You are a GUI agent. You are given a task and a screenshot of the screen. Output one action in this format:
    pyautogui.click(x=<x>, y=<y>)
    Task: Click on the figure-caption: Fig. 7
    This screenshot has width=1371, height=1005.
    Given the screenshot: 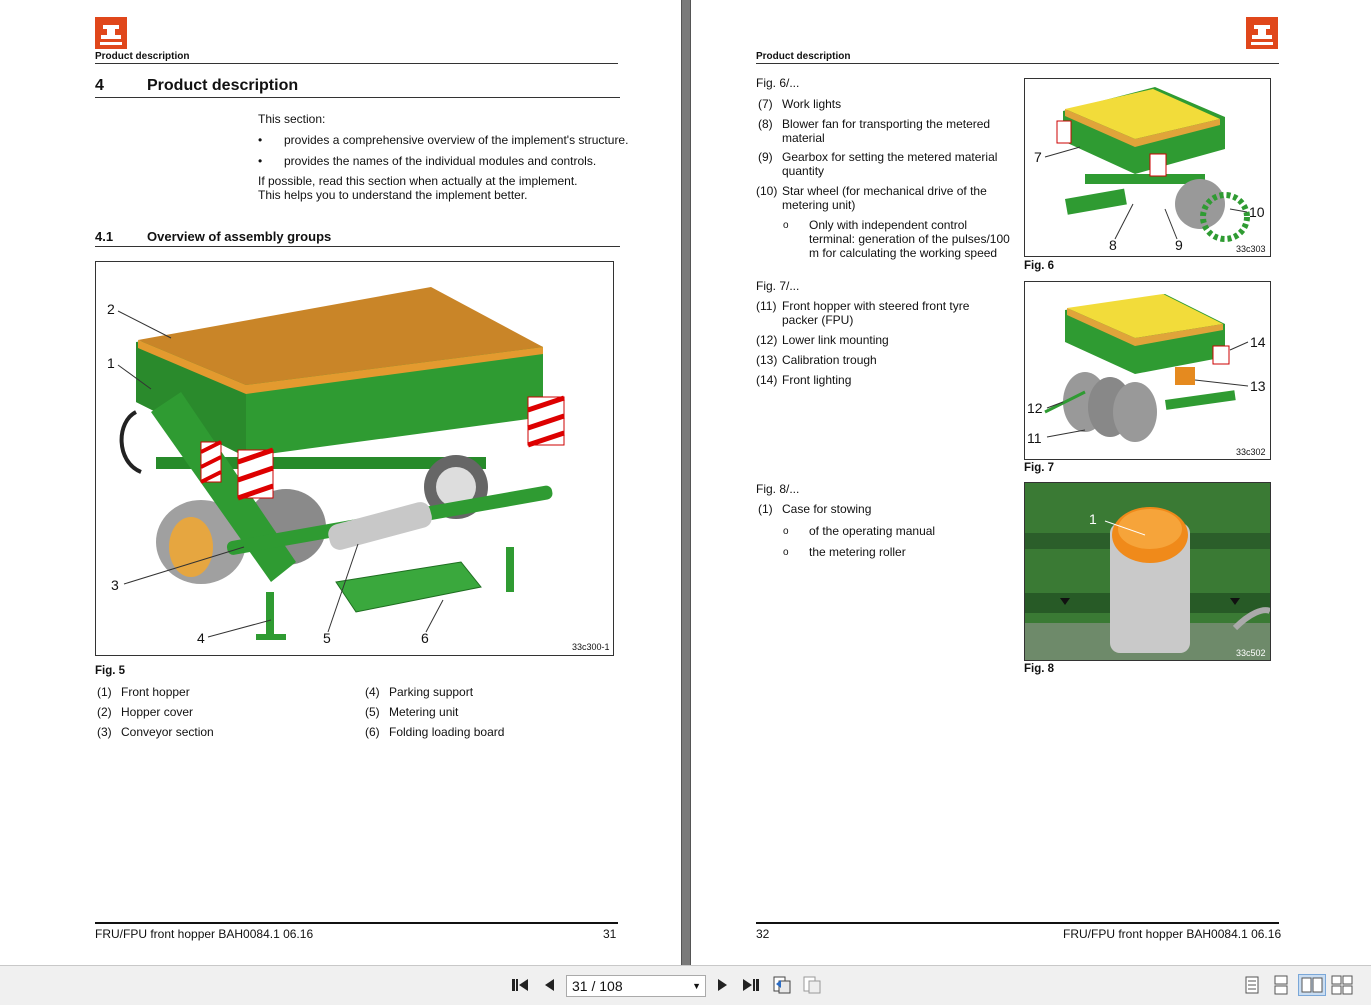 What is the action you would take?
    pyautogui.click(x=1039, y=468)
    